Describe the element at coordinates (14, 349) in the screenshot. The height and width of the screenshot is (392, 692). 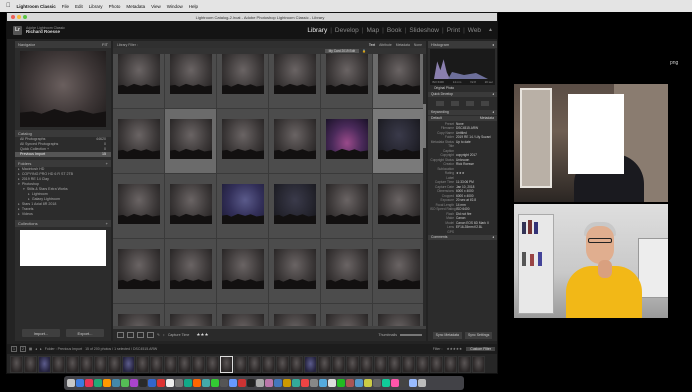
I see `page-1-button: 1` at that location.